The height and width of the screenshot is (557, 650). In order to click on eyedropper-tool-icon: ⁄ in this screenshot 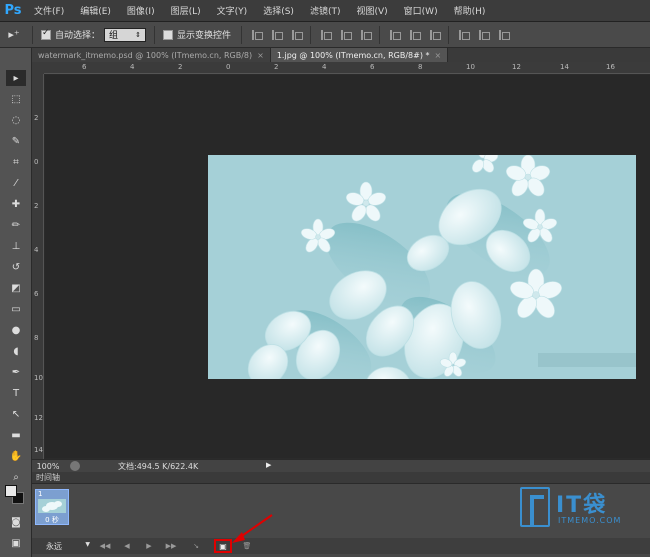, I will do `click(16, 183)`.